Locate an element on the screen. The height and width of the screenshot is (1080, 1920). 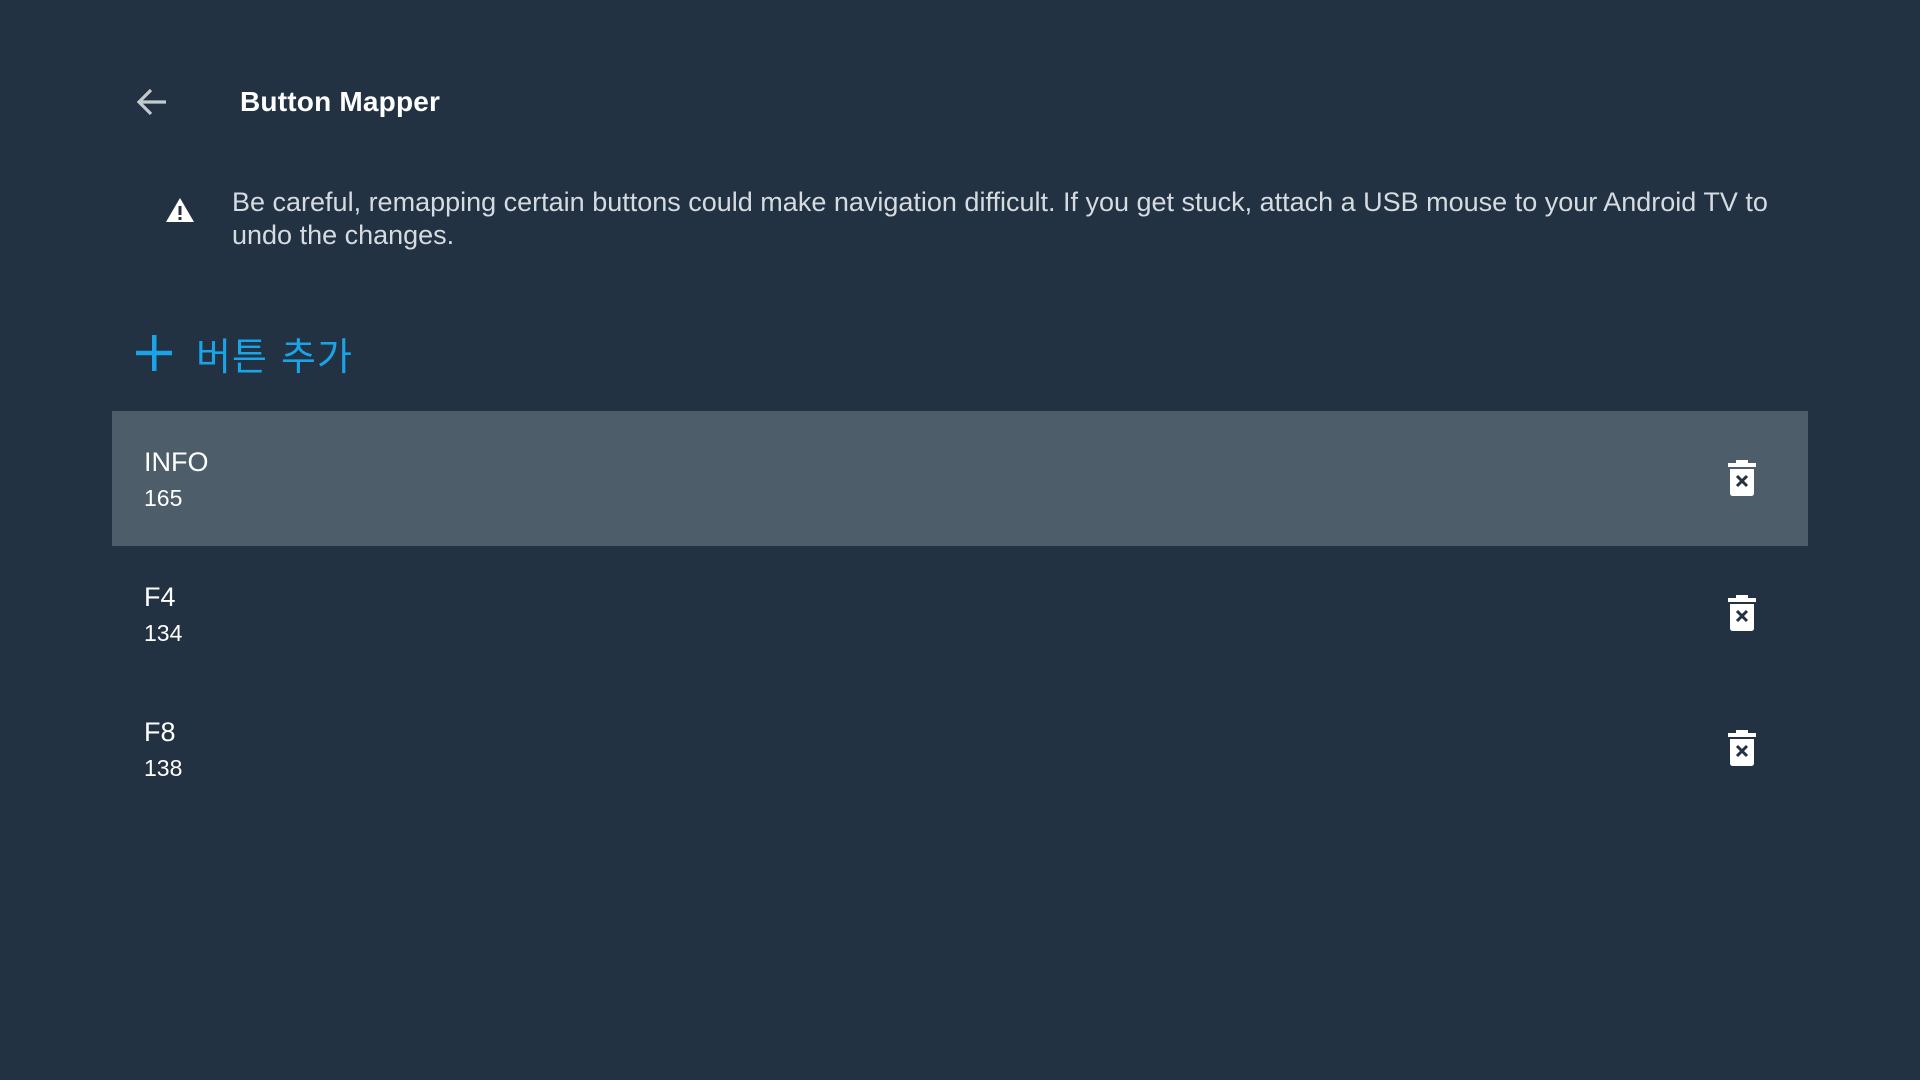
page-title: Button Mapper is located at coordinates (340, 101).